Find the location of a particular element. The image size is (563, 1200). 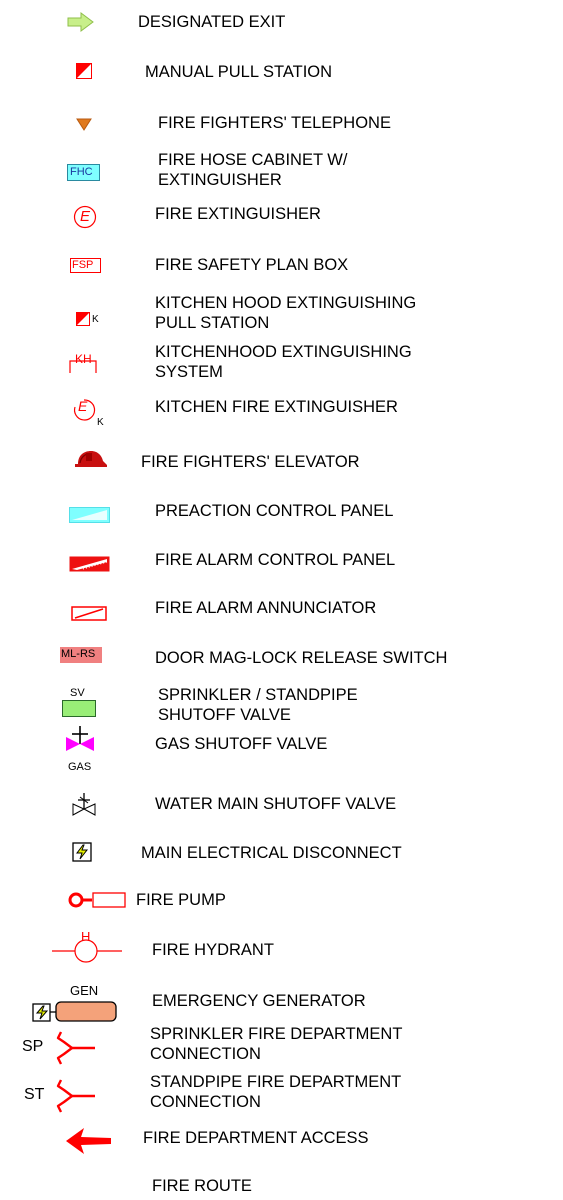

annunciator-icon is located at coordinates (89, 613).